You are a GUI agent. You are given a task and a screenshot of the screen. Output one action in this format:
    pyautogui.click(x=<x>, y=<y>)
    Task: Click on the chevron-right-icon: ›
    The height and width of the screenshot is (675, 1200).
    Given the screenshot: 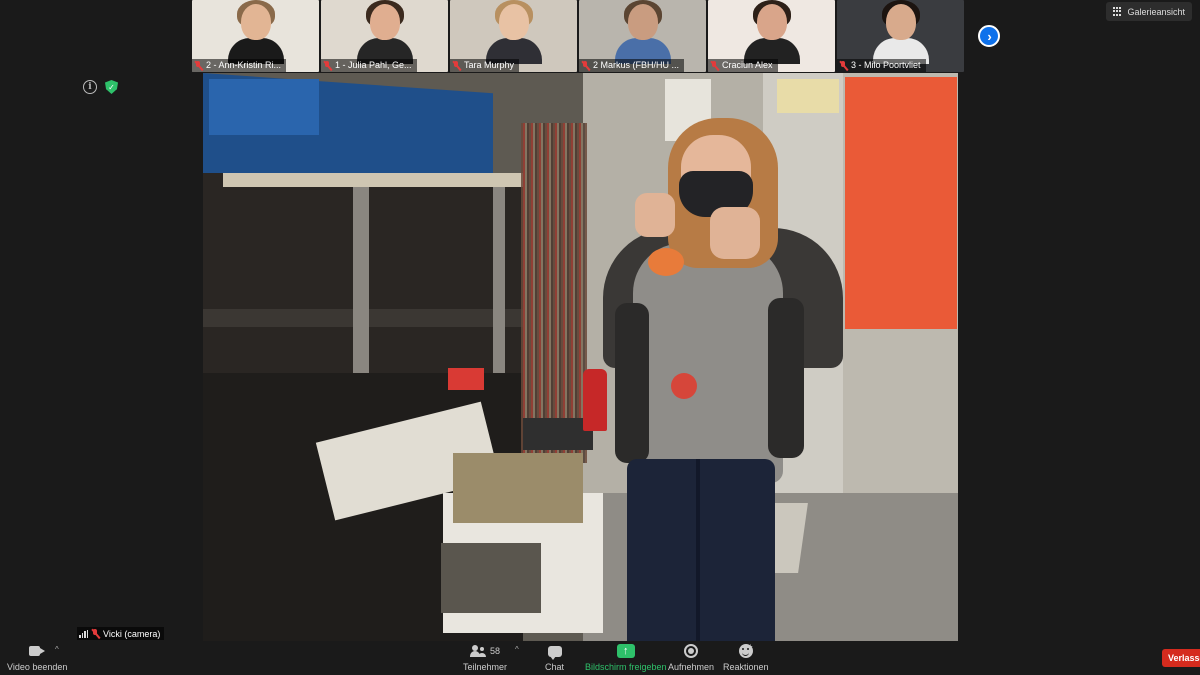 What is the action you would take?
    pyautogui.click(x=989, y=36)
    